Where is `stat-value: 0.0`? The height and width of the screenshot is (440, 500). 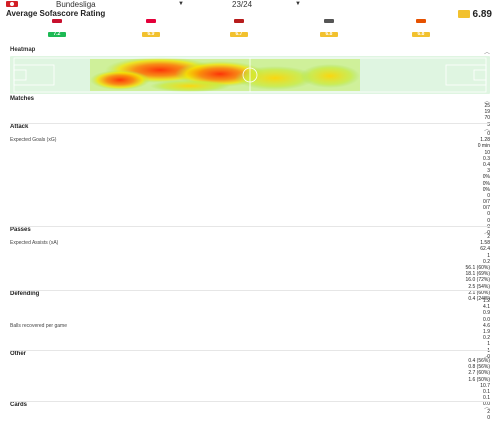
stat-value: 0.0 is located at coordinates (486, 319).